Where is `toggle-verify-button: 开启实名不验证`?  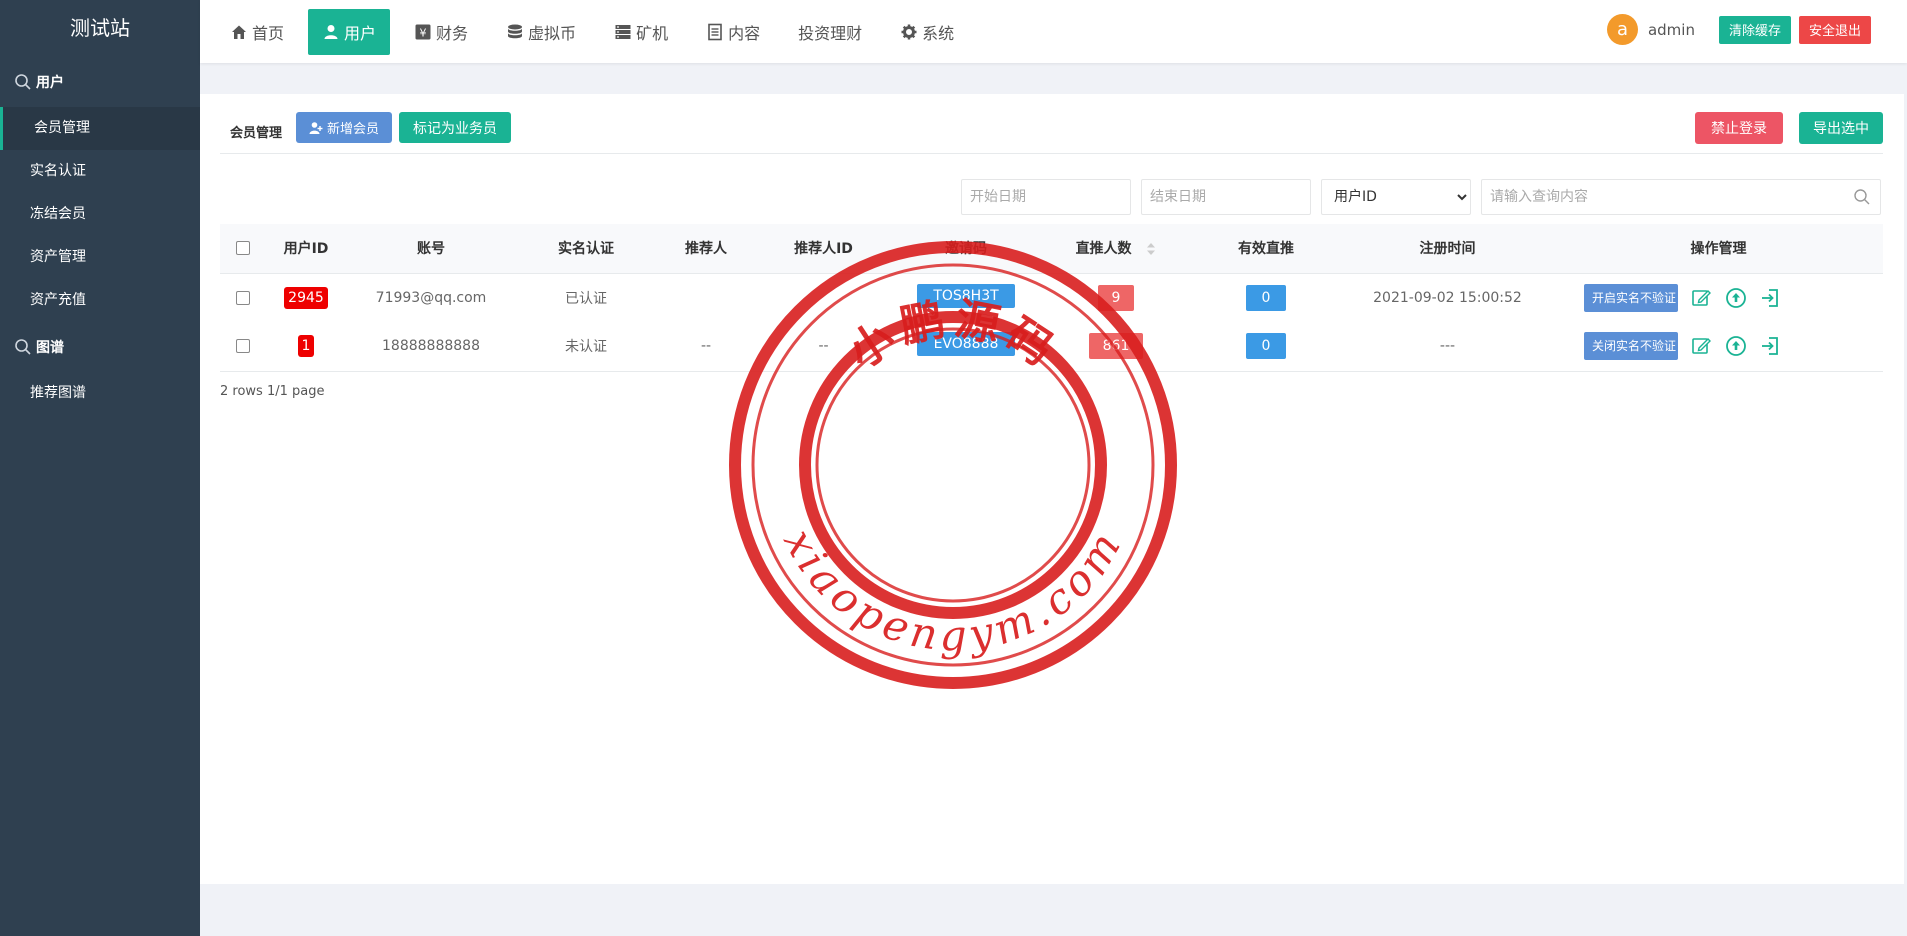
toggle-verify-button: 开启实名不验证 is located at coordinates (1631, 297).